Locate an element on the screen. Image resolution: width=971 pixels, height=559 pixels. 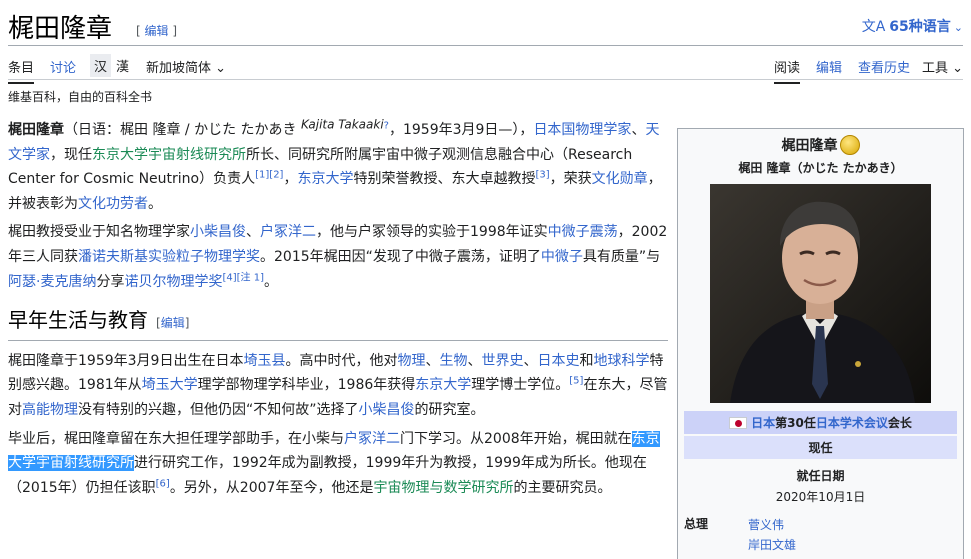
link-biology: 生物 is located at coordinates (453, 361).